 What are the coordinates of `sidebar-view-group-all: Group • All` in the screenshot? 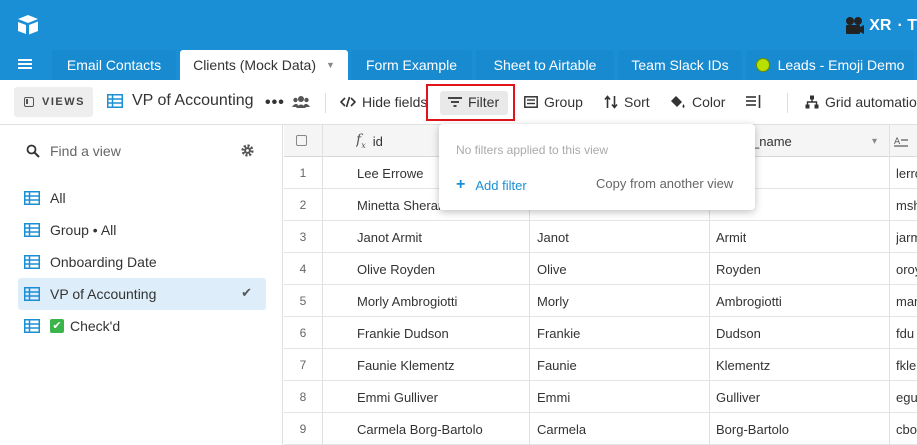 It's located at (142, 230).